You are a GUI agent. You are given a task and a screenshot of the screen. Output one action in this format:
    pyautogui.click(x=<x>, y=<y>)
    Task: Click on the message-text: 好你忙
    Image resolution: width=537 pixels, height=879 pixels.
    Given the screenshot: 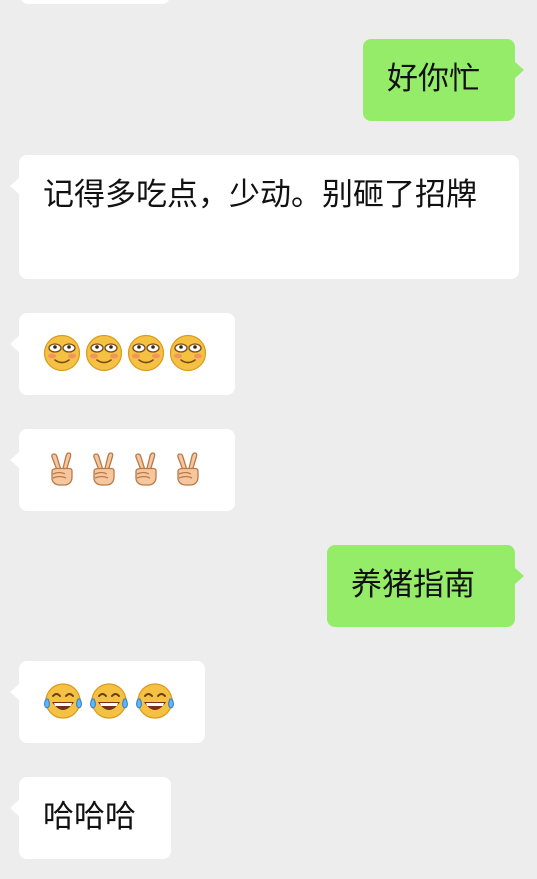 What is the action you would take?
    pyautogui.click(x=433, y=79)
    